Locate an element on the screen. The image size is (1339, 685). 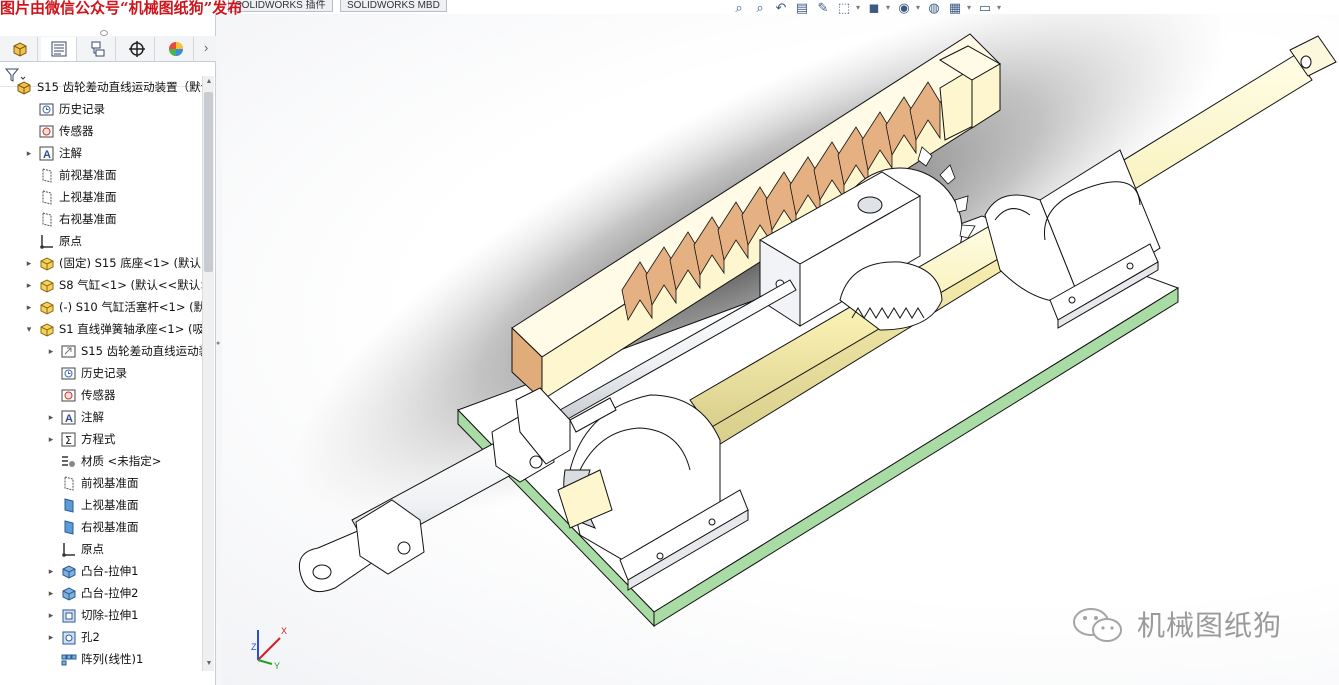
collapse-arrow-icon: ▾ is located at coordinates (29, 329).